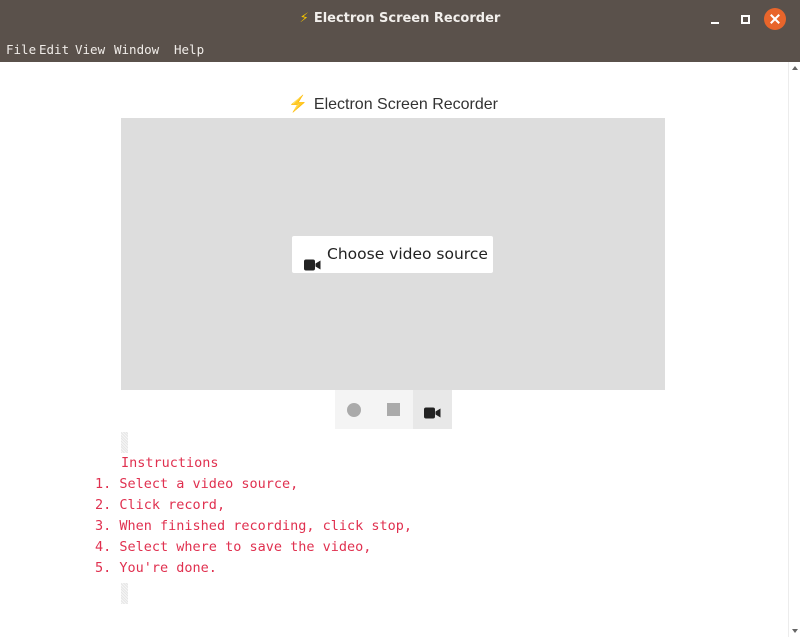  Describe the element at coordinates (90, 49) in the screenshot. I see `menu-view: View` at that location.